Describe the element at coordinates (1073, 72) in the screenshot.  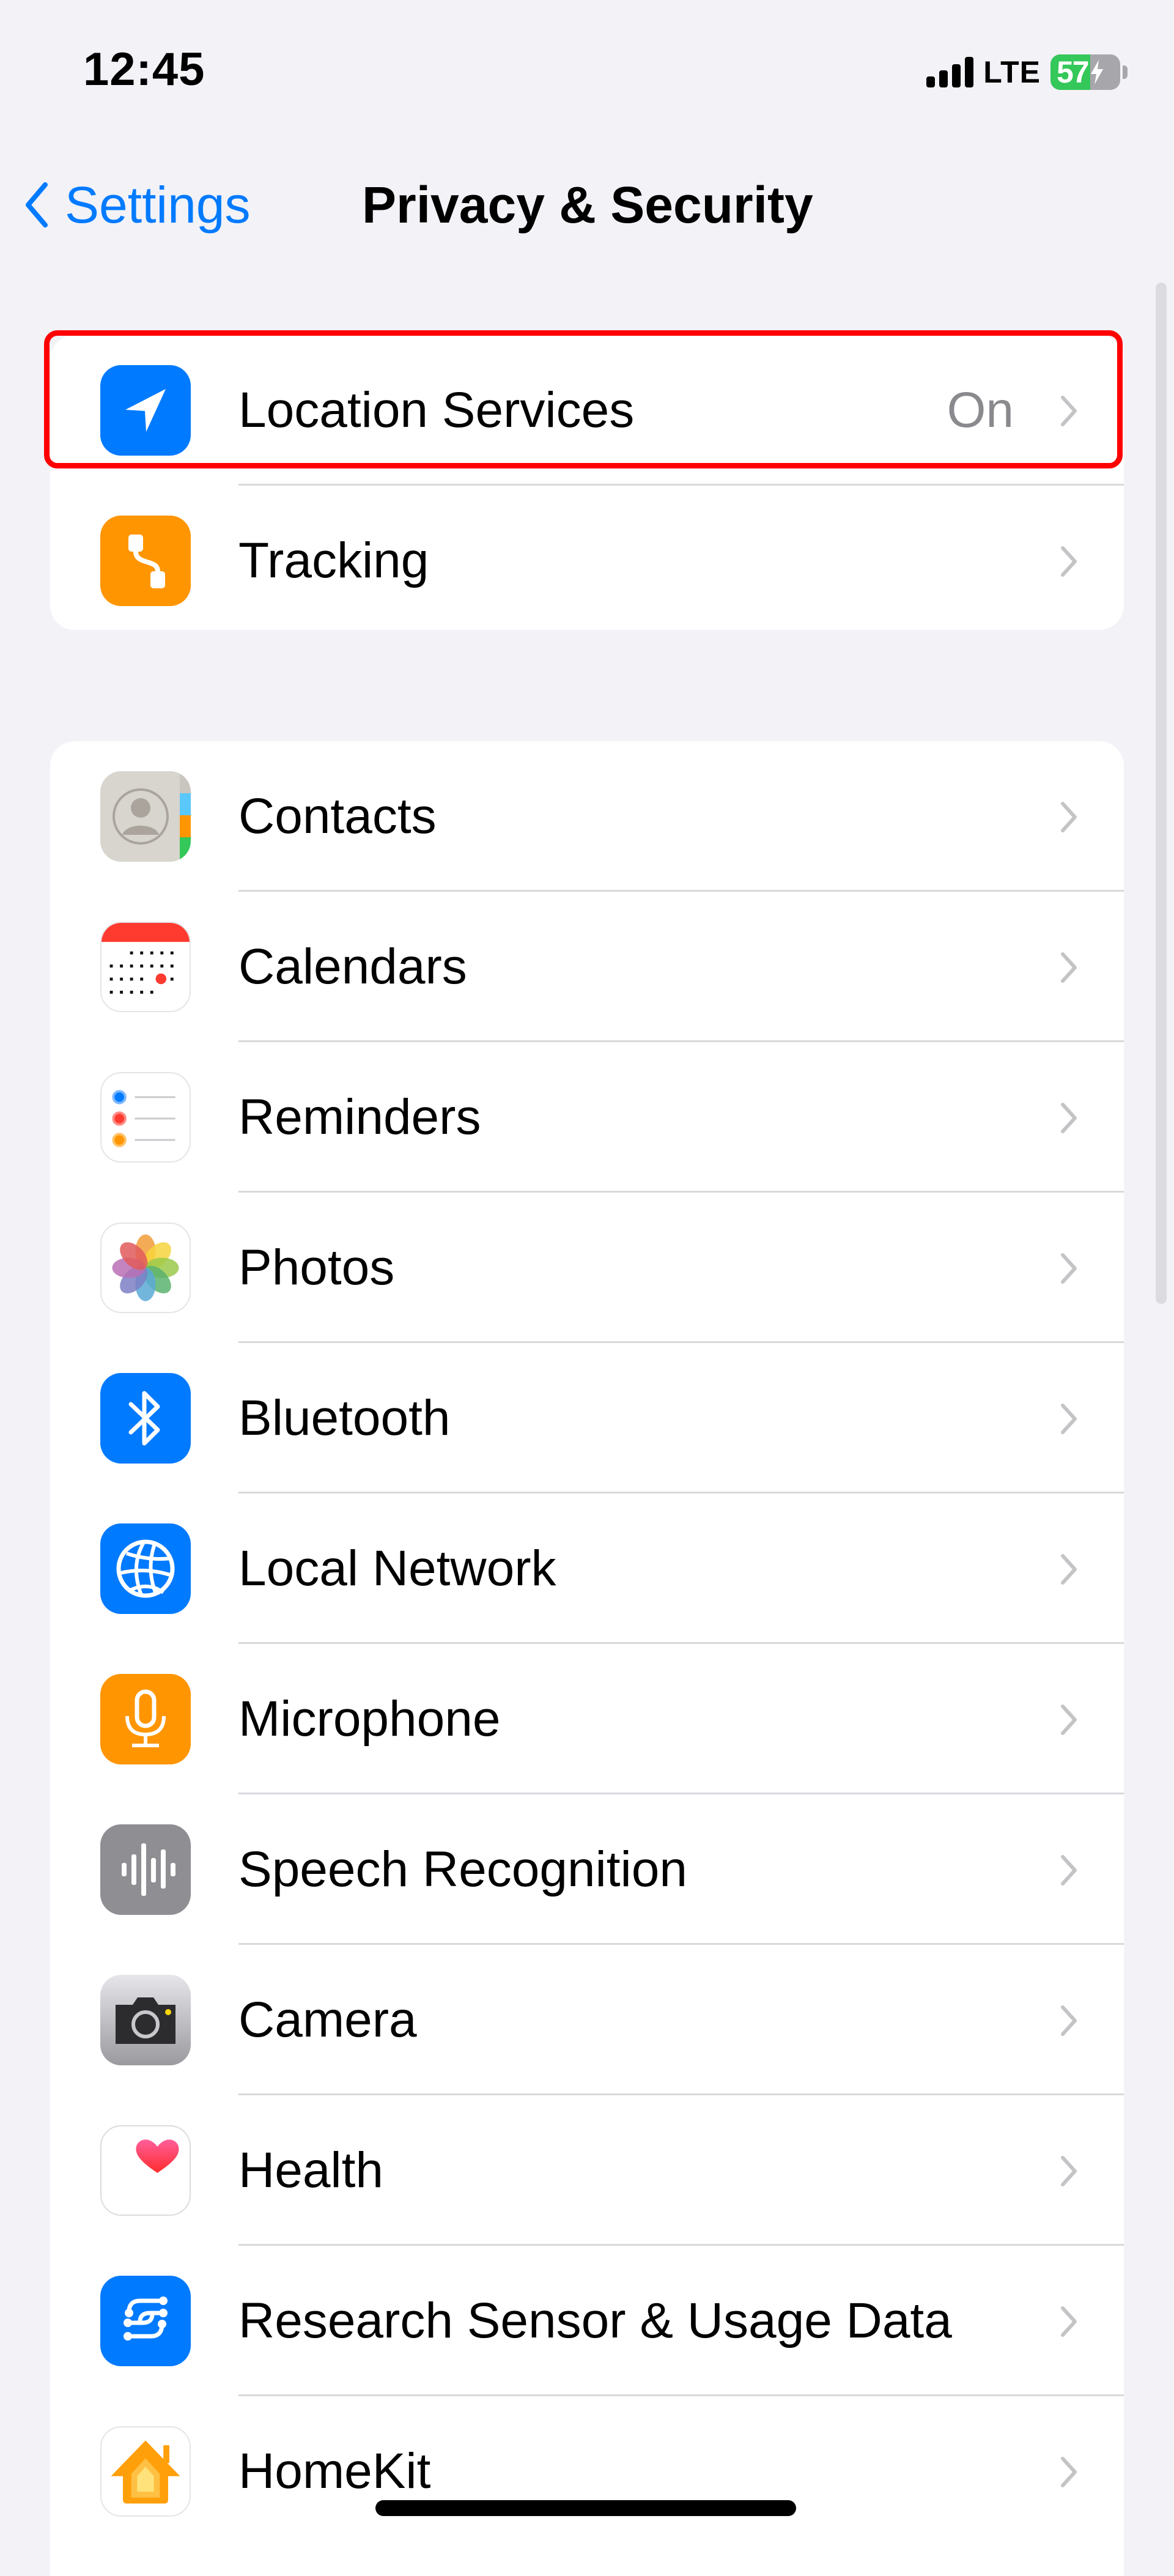
I see `battery-percent: 57` at that location.